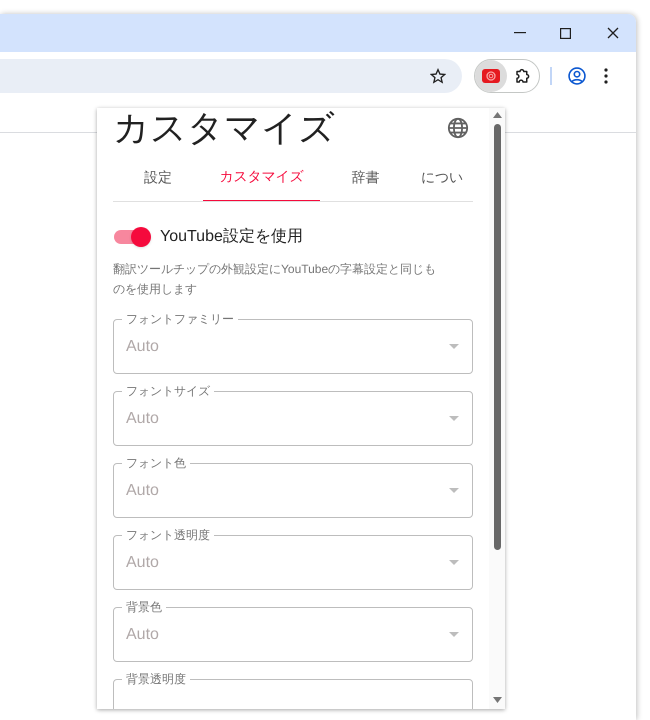 The image size is (650, 720). I want to click on tab: 辞書, so click(365, 176).